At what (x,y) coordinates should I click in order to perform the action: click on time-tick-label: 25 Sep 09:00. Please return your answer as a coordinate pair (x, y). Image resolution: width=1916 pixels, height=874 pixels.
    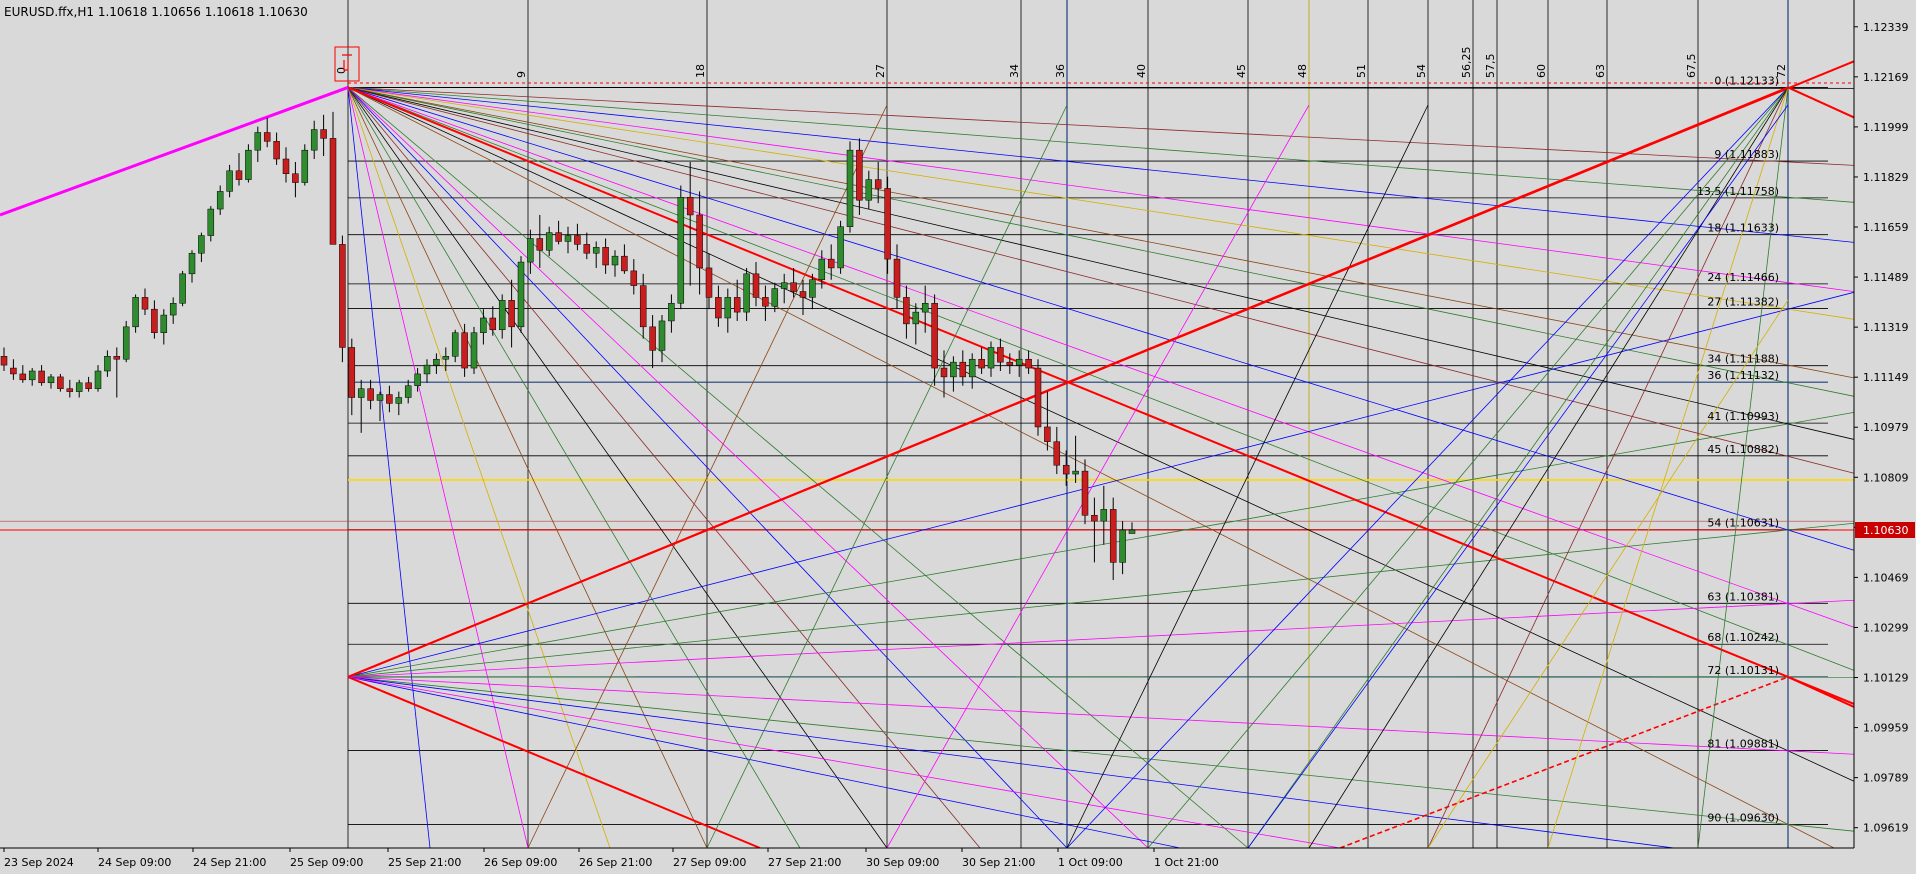
    Looking at the image, I should click on (326, 862).